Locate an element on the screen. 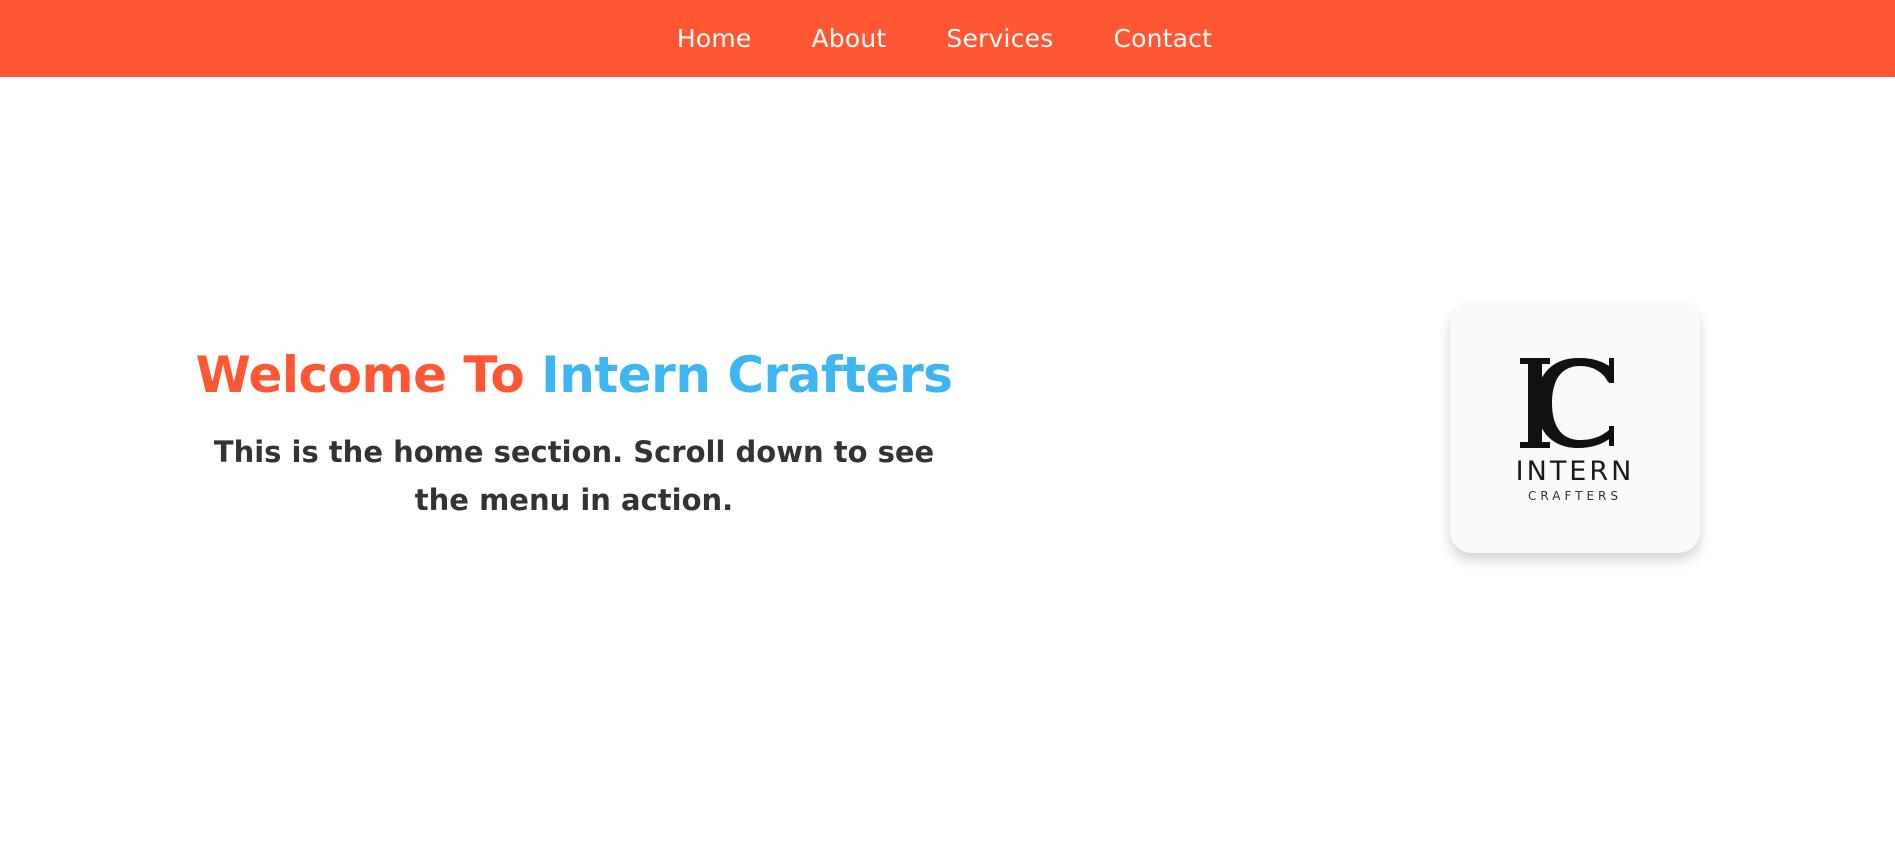 This screenshot has height=856, width=1895. nav-link-contact: Contact is located at coordinates (1162, 38).